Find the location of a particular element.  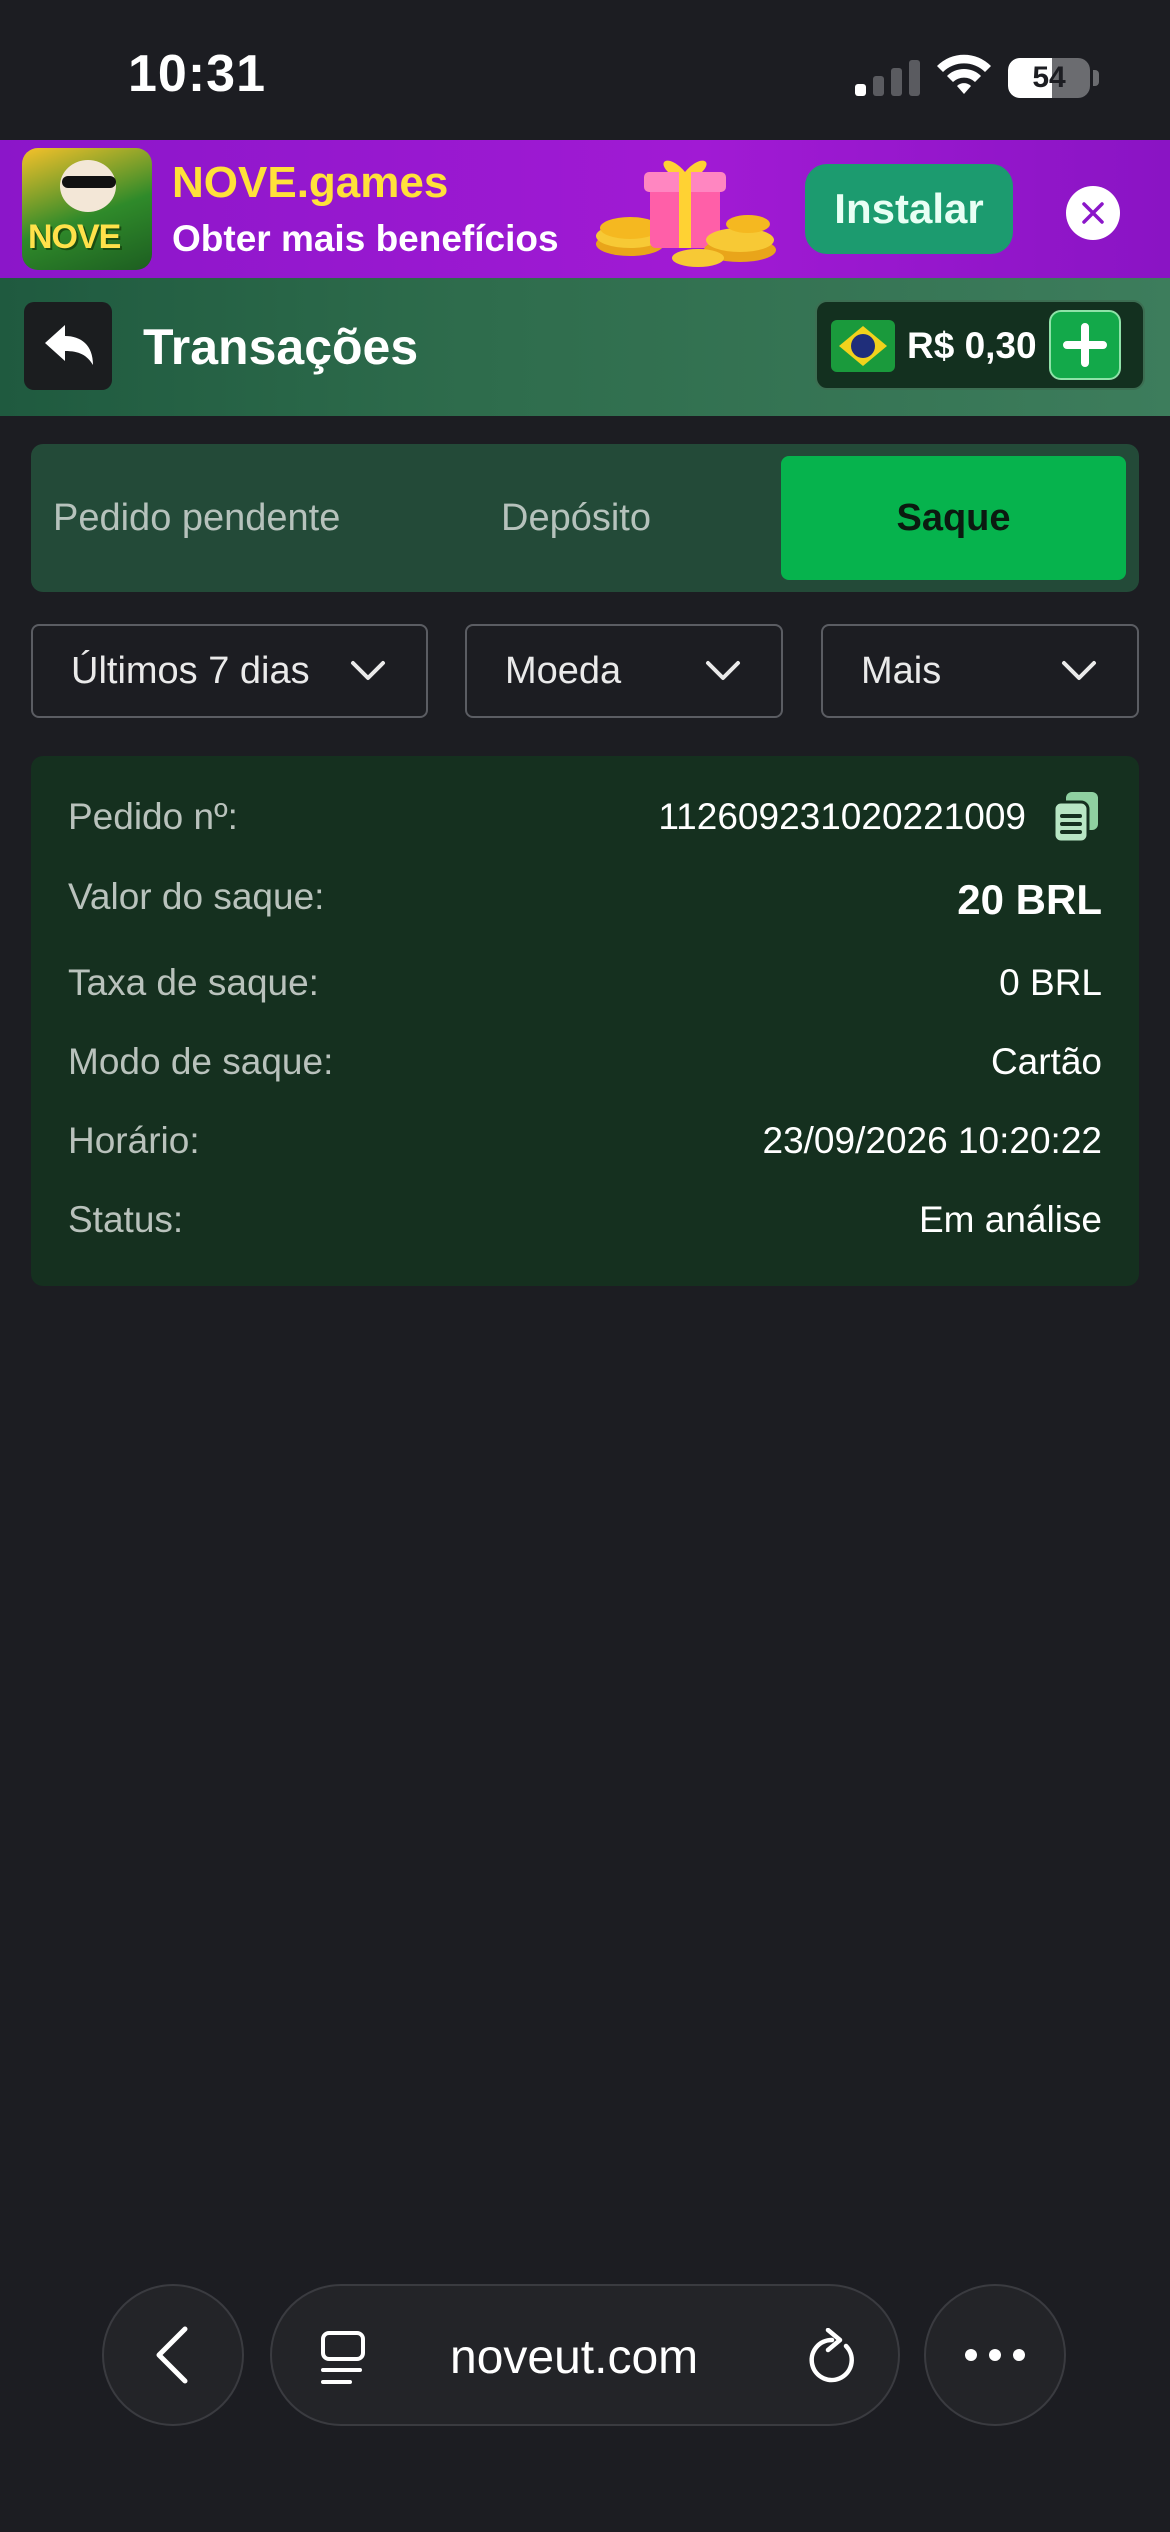

withdrawal-amount-label: Valor do saque: is located at coordinates (196, 896).